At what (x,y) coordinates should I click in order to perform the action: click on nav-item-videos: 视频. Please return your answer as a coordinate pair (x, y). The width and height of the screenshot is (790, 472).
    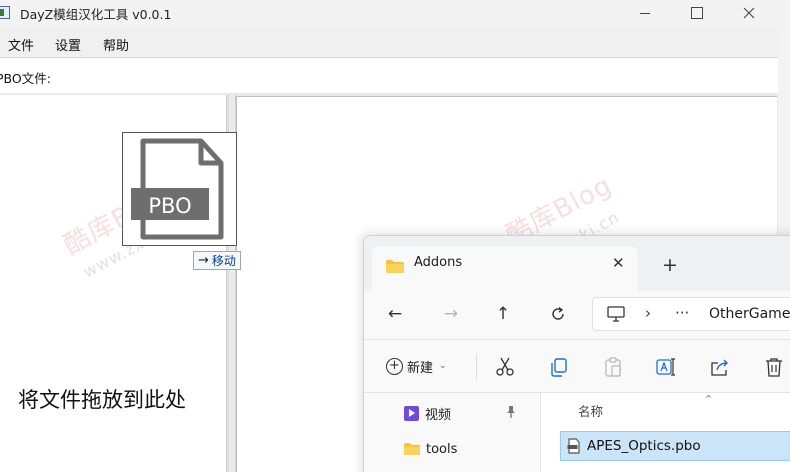
    Looking at the image, I should click on (427, 413).